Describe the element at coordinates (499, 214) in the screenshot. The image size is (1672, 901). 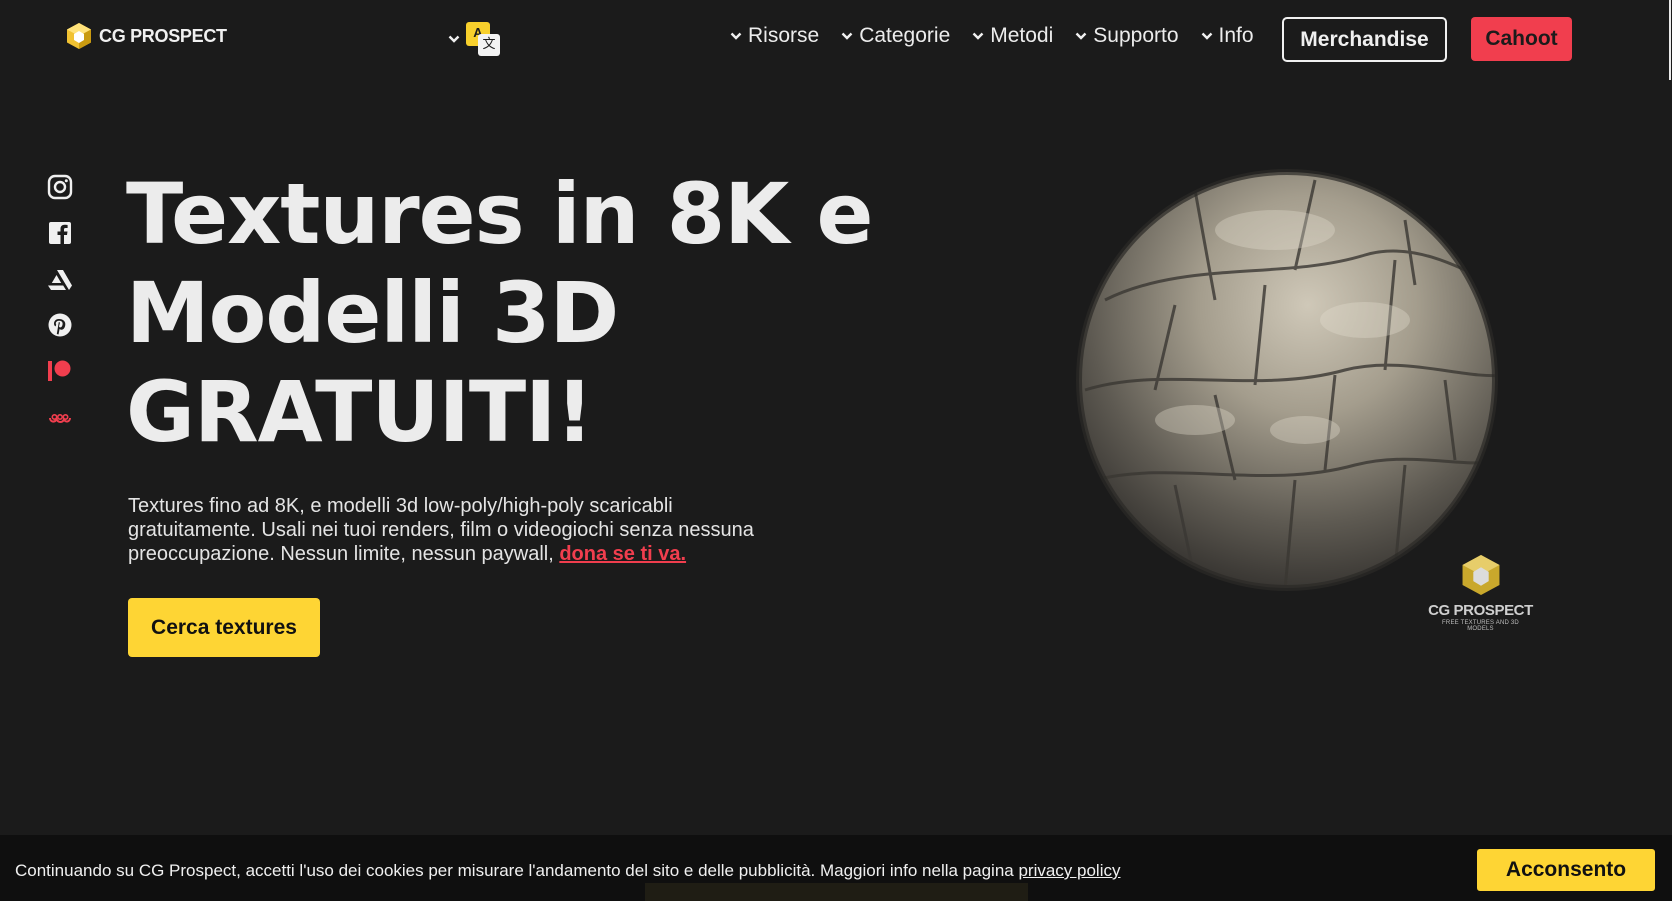
I see `hero-title-line: Textures in 8K e` at that location.